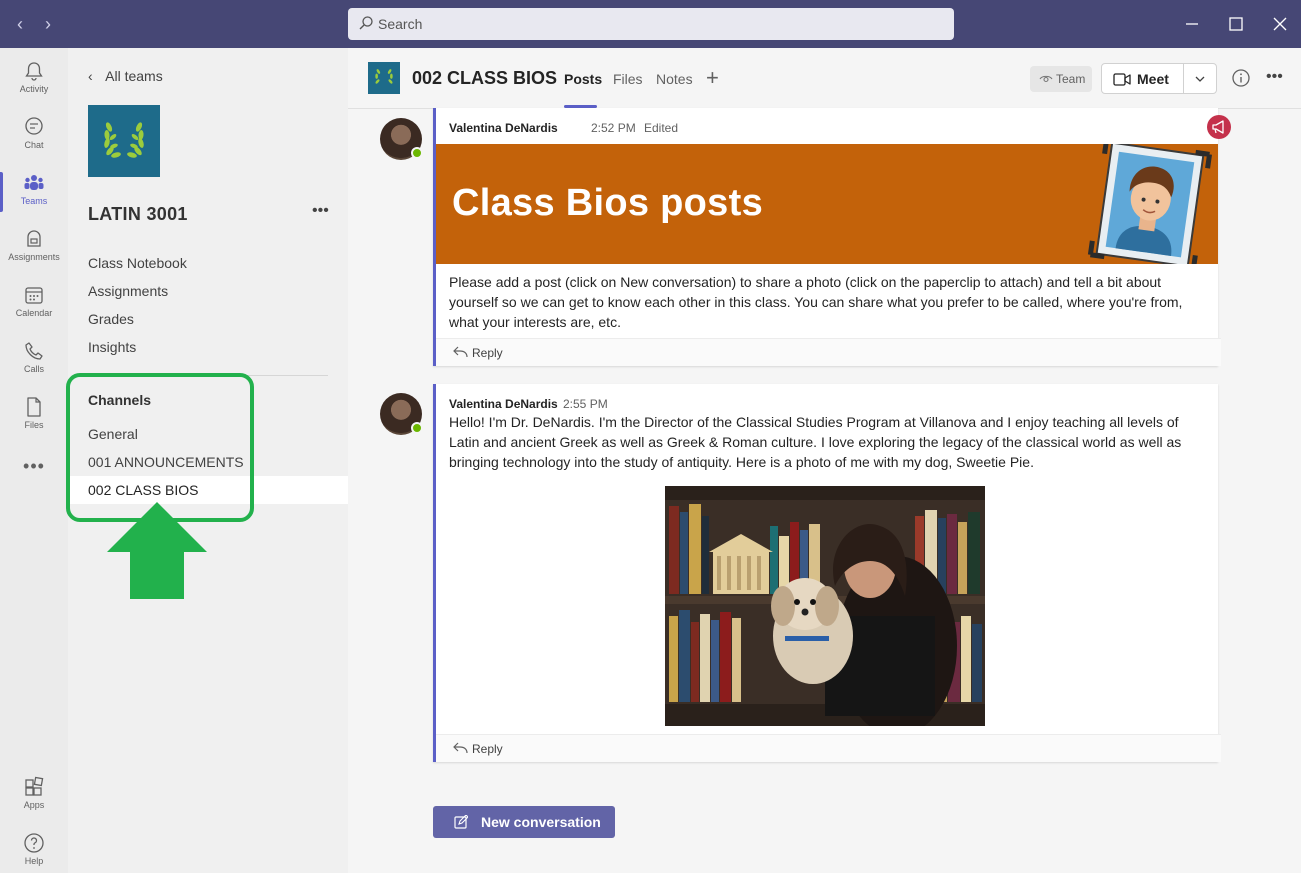  Describe the element at coordinates (34, 805) in the screenshot. I see `rail-label-apps: Apps` at that location.